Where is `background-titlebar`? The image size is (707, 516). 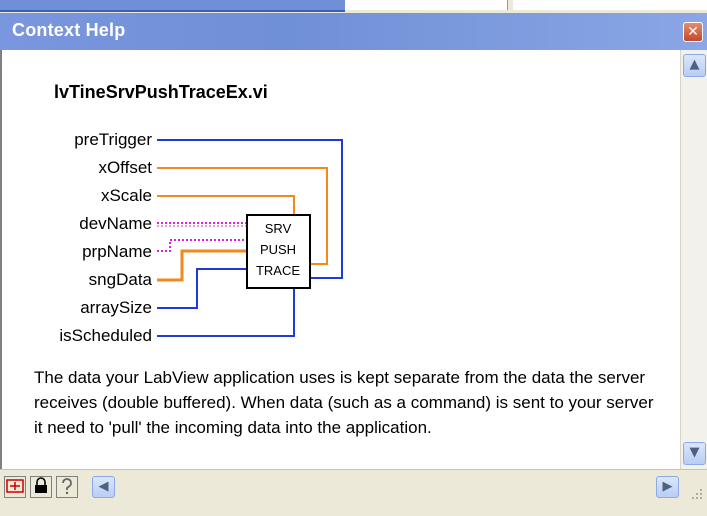
background-titlebar is located at coordinates (172, 6).